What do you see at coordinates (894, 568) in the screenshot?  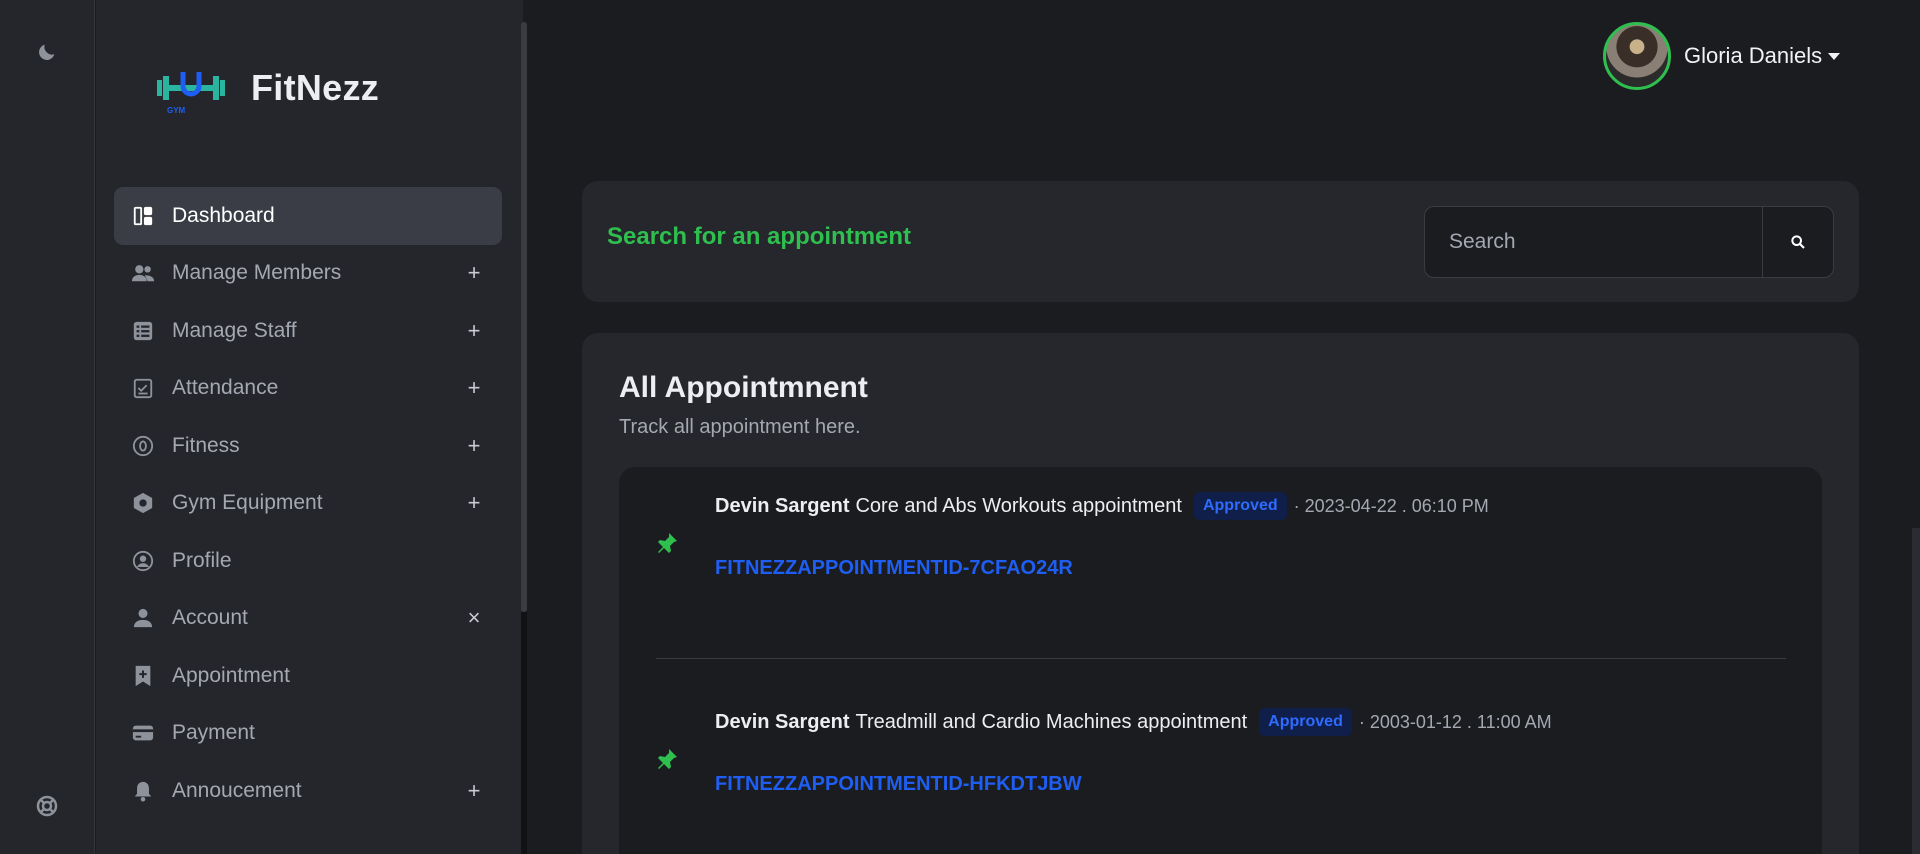 I see `appointment-id-link: FITNEZZAPPOINTMENTID-7CFAO24R` at bounding box center [894, 568].